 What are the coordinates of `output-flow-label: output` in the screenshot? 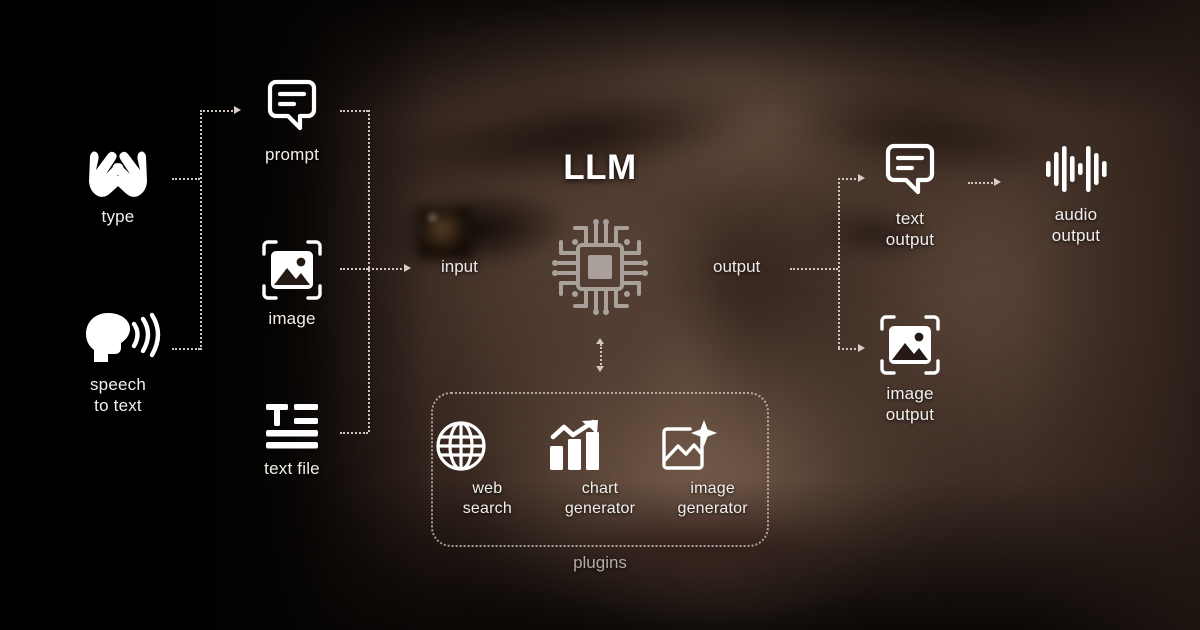 It's located at (737, 266).